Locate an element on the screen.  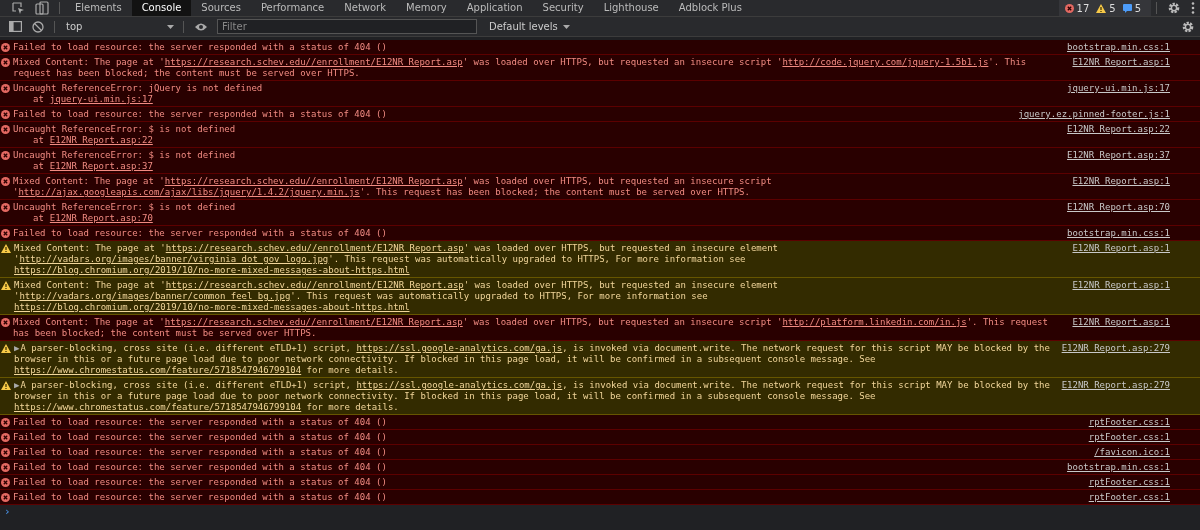
tab: Sources is located at coordinates (221, 8).